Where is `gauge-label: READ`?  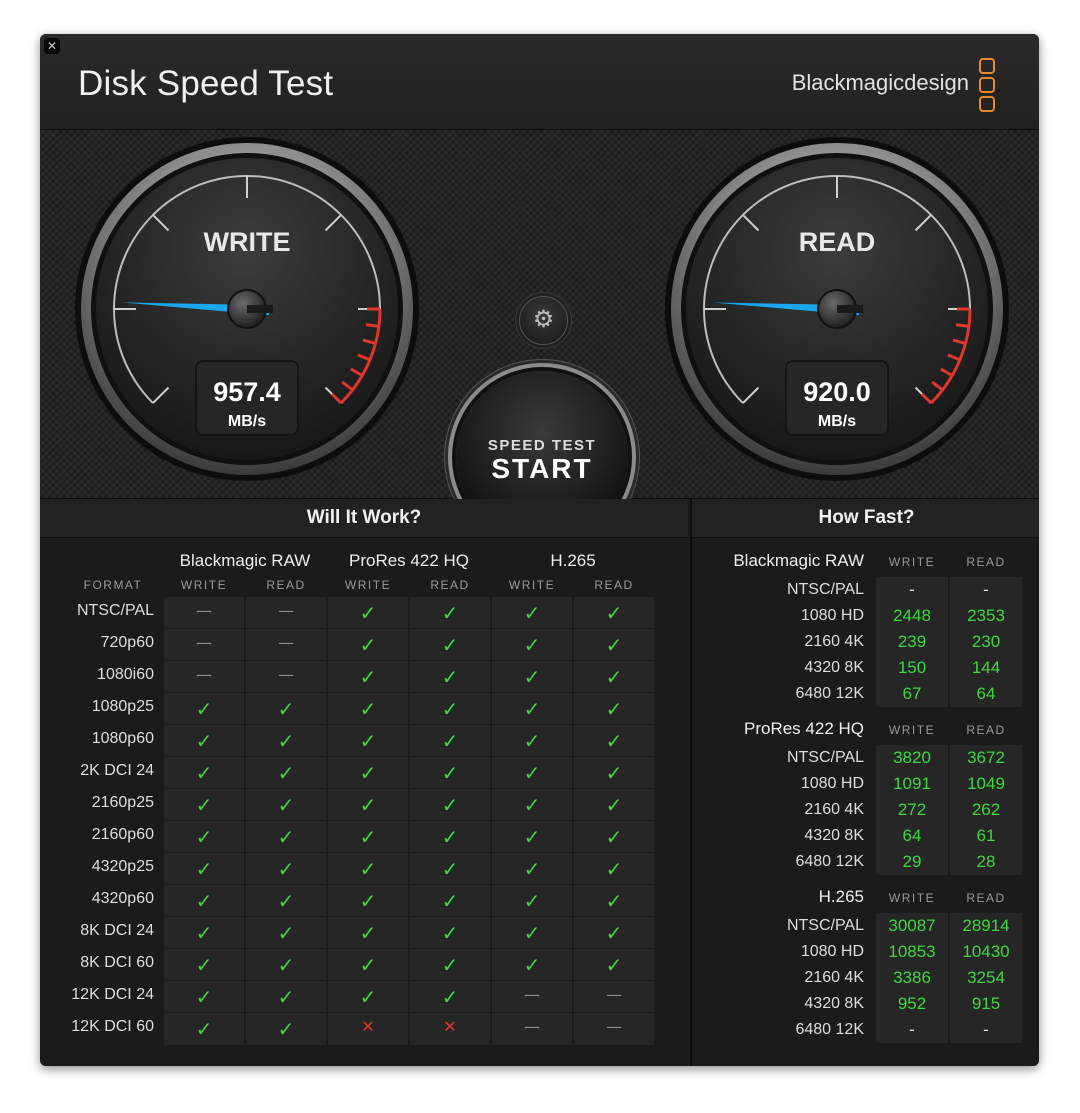 gauge-label: READ is located at coordinates (837, 242).